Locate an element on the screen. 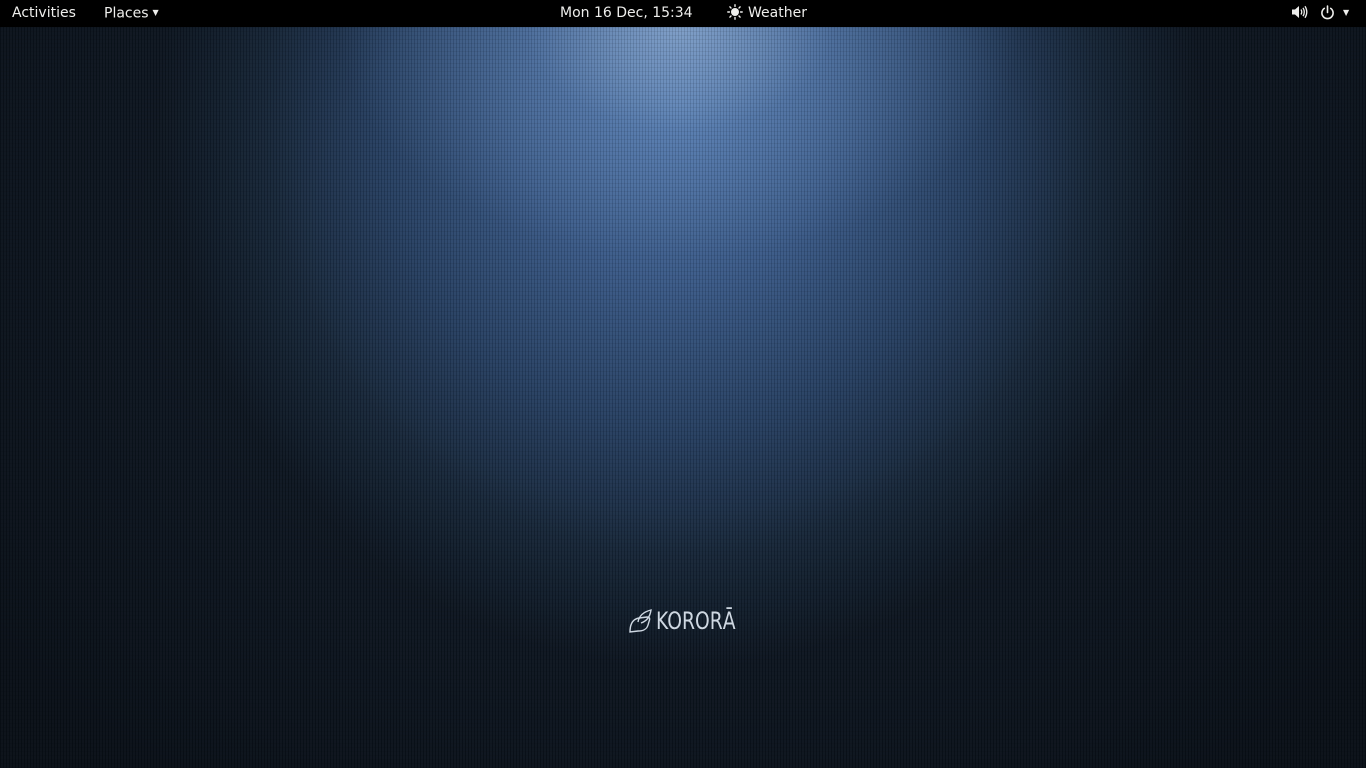 The image size is (1366, 768). korora-leaf-icon is located at coordinates (640, 621).